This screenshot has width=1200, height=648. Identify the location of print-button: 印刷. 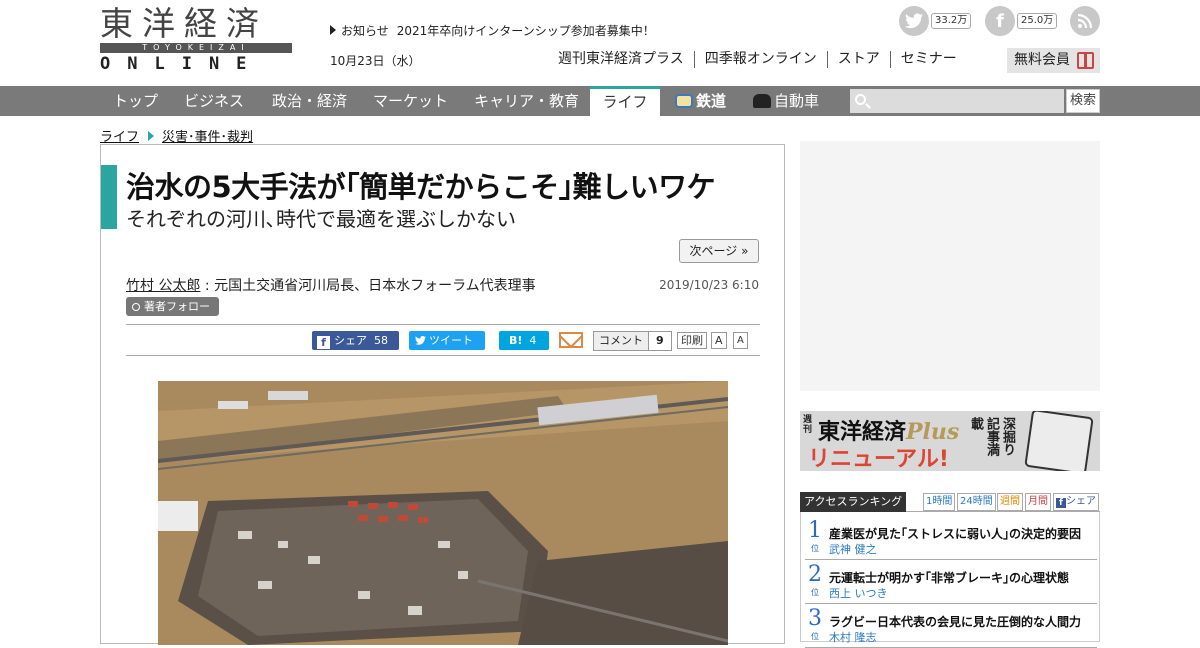
(692, 340).